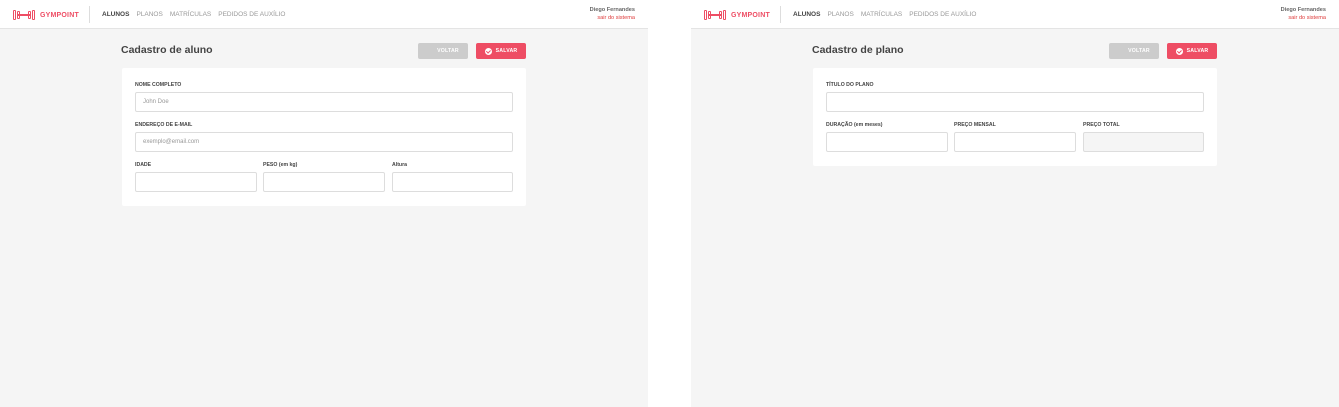  Describe the element at coordinates (164, 125) in the screenshot. I see `email-label: ENDEREÇO DE E-MAIL` at that location.